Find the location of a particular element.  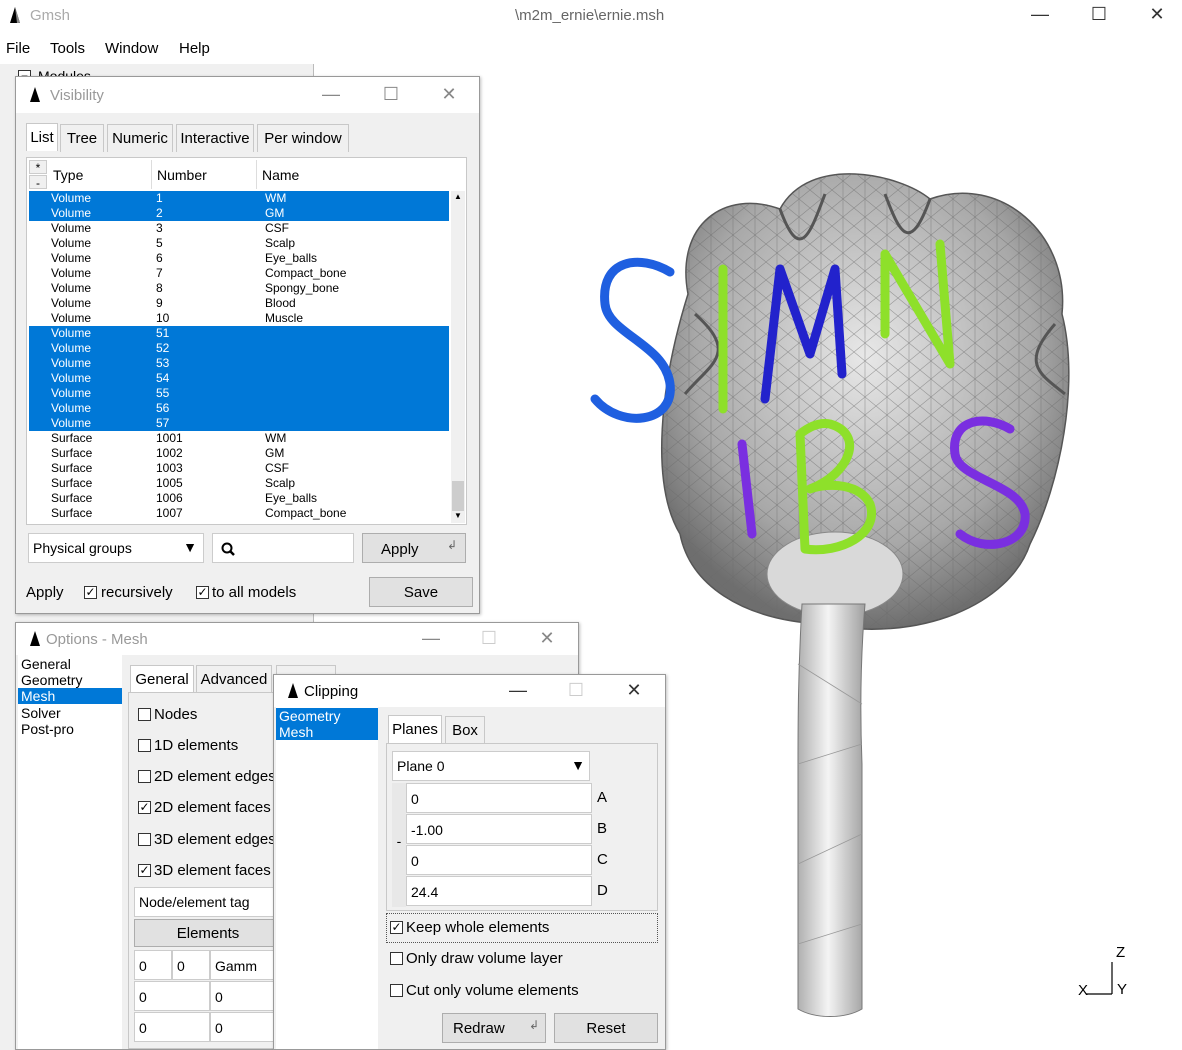

list-item: Volume 53 is located at coordinates (239, 363).